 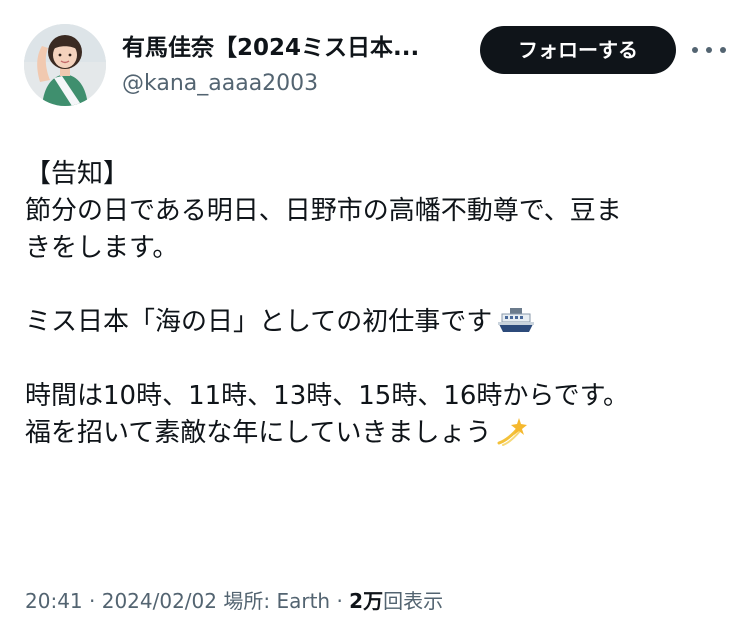 I want to click on user-handle: @kana_aaaa2003, so click(x=220, y=84).